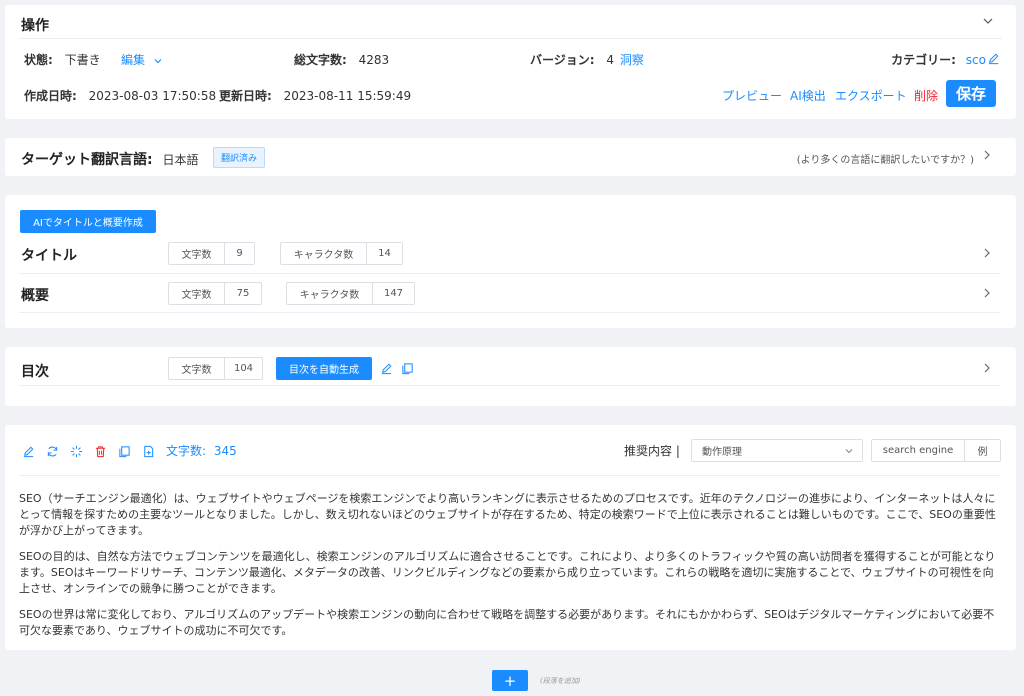  What do you see at coordinates (510, 680) in the screenshot?
I see `add-paragraph-button: +` at bounding box center [510, 680].